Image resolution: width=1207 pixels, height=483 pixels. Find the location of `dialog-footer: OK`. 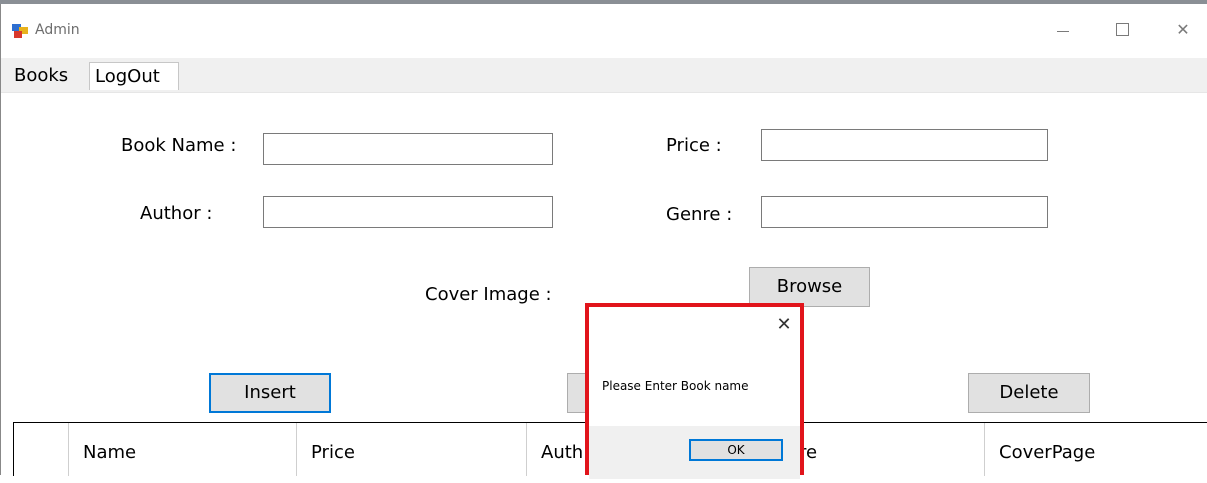

dialog-footer: OK is located at coordinates (694, 452).